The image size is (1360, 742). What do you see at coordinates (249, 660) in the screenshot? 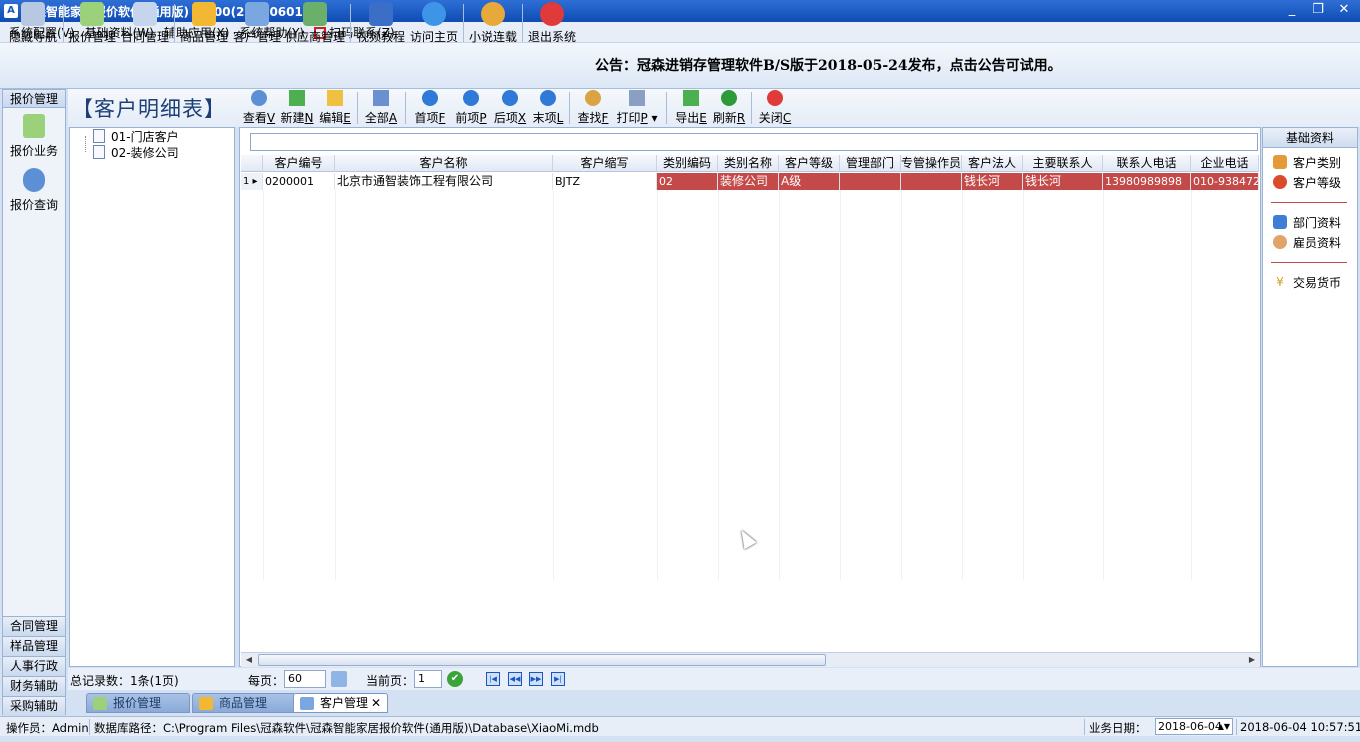
I see `scroll-left-icon: ◀` at bounding box center [249, 660].